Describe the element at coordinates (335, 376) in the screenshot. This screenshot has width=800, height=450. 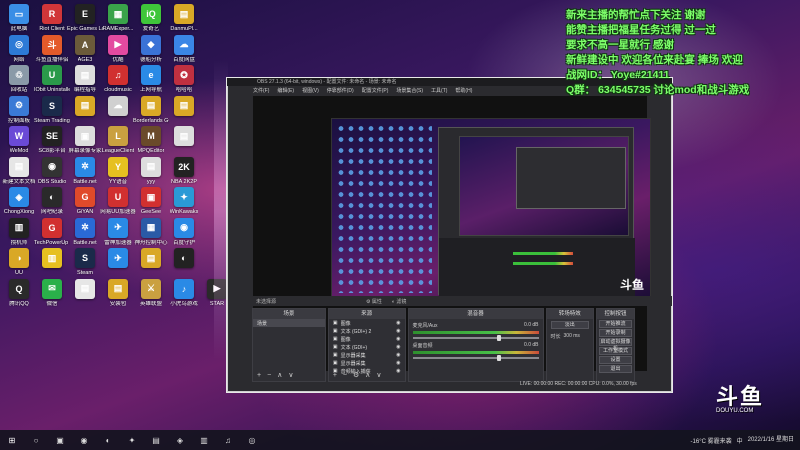
I see `add-source-button: +` at that location.